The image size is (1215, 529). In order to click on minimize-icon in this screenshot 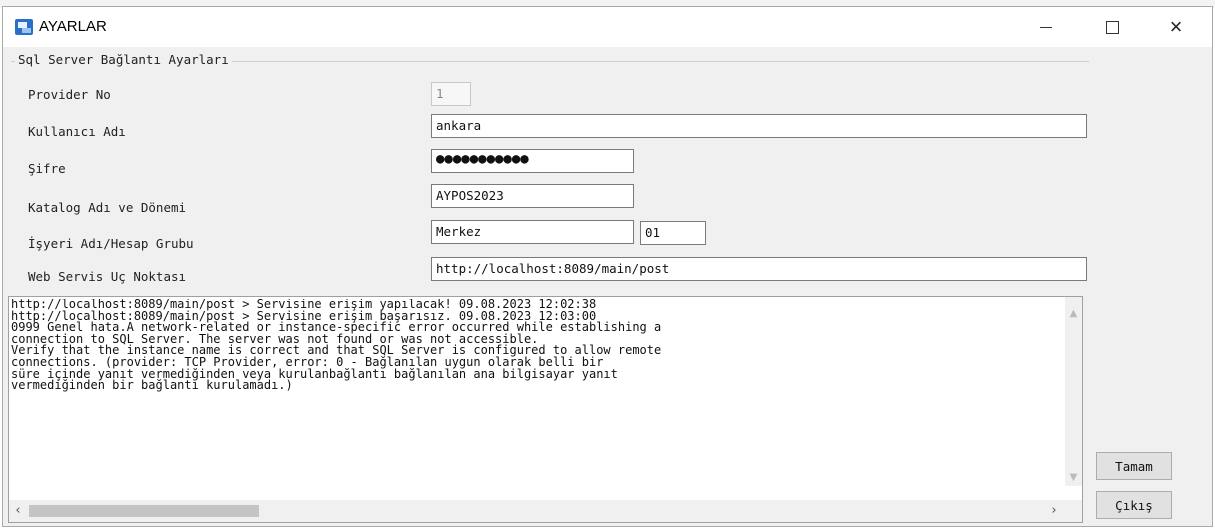, I will do `click(1046, 27)`.